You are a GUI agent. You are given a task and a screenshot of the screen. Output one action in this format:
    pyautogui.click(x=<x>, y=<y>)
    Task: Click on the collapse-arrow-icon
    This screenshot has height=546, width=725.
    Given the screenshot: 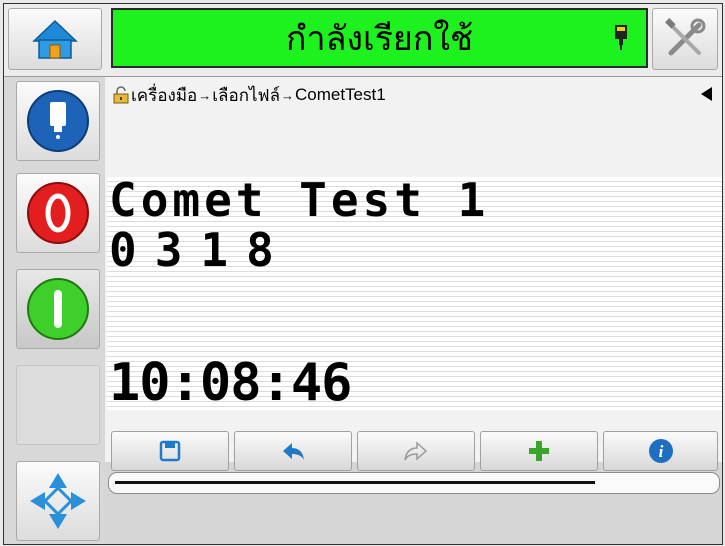 What is the action you would take?
    pyautogui.click(x=707, y=94)
    